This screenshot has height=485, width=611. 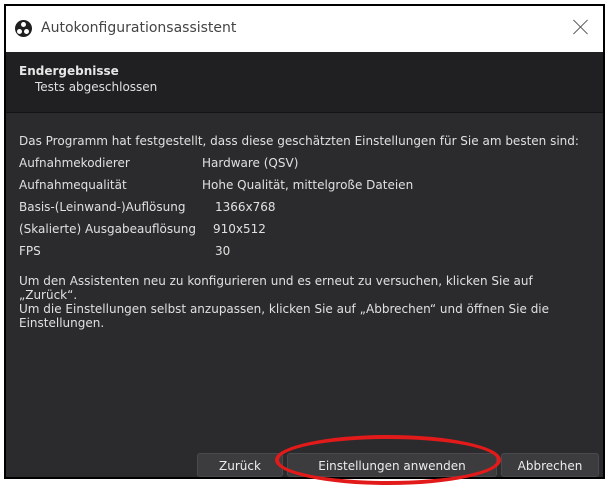 What do you see at coordinates (304, 29) in the screenshot?
I see `title-bar: Autokonfigurationsassistent` at bounding box center [304, 29].